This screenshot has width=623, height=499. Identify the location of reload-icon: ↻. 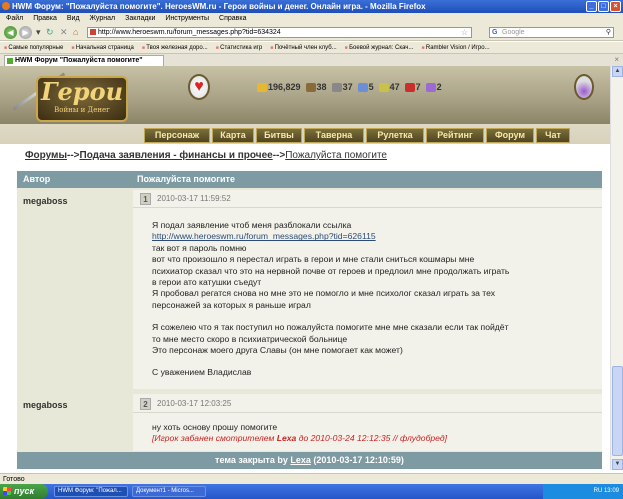
(50, 32).